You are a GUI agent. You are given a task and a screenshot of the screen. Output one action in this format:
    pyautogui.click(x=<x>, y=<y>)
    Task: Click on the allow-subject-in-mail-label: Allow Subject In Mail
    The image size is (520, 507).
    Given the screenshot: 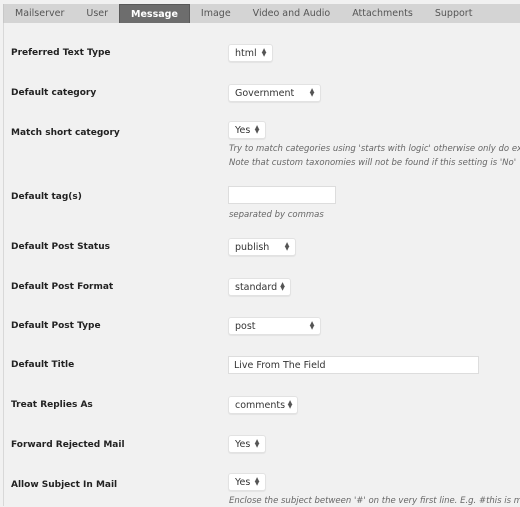 What is the action you would take?
    pyautogui.click(x=64, y=485)
    